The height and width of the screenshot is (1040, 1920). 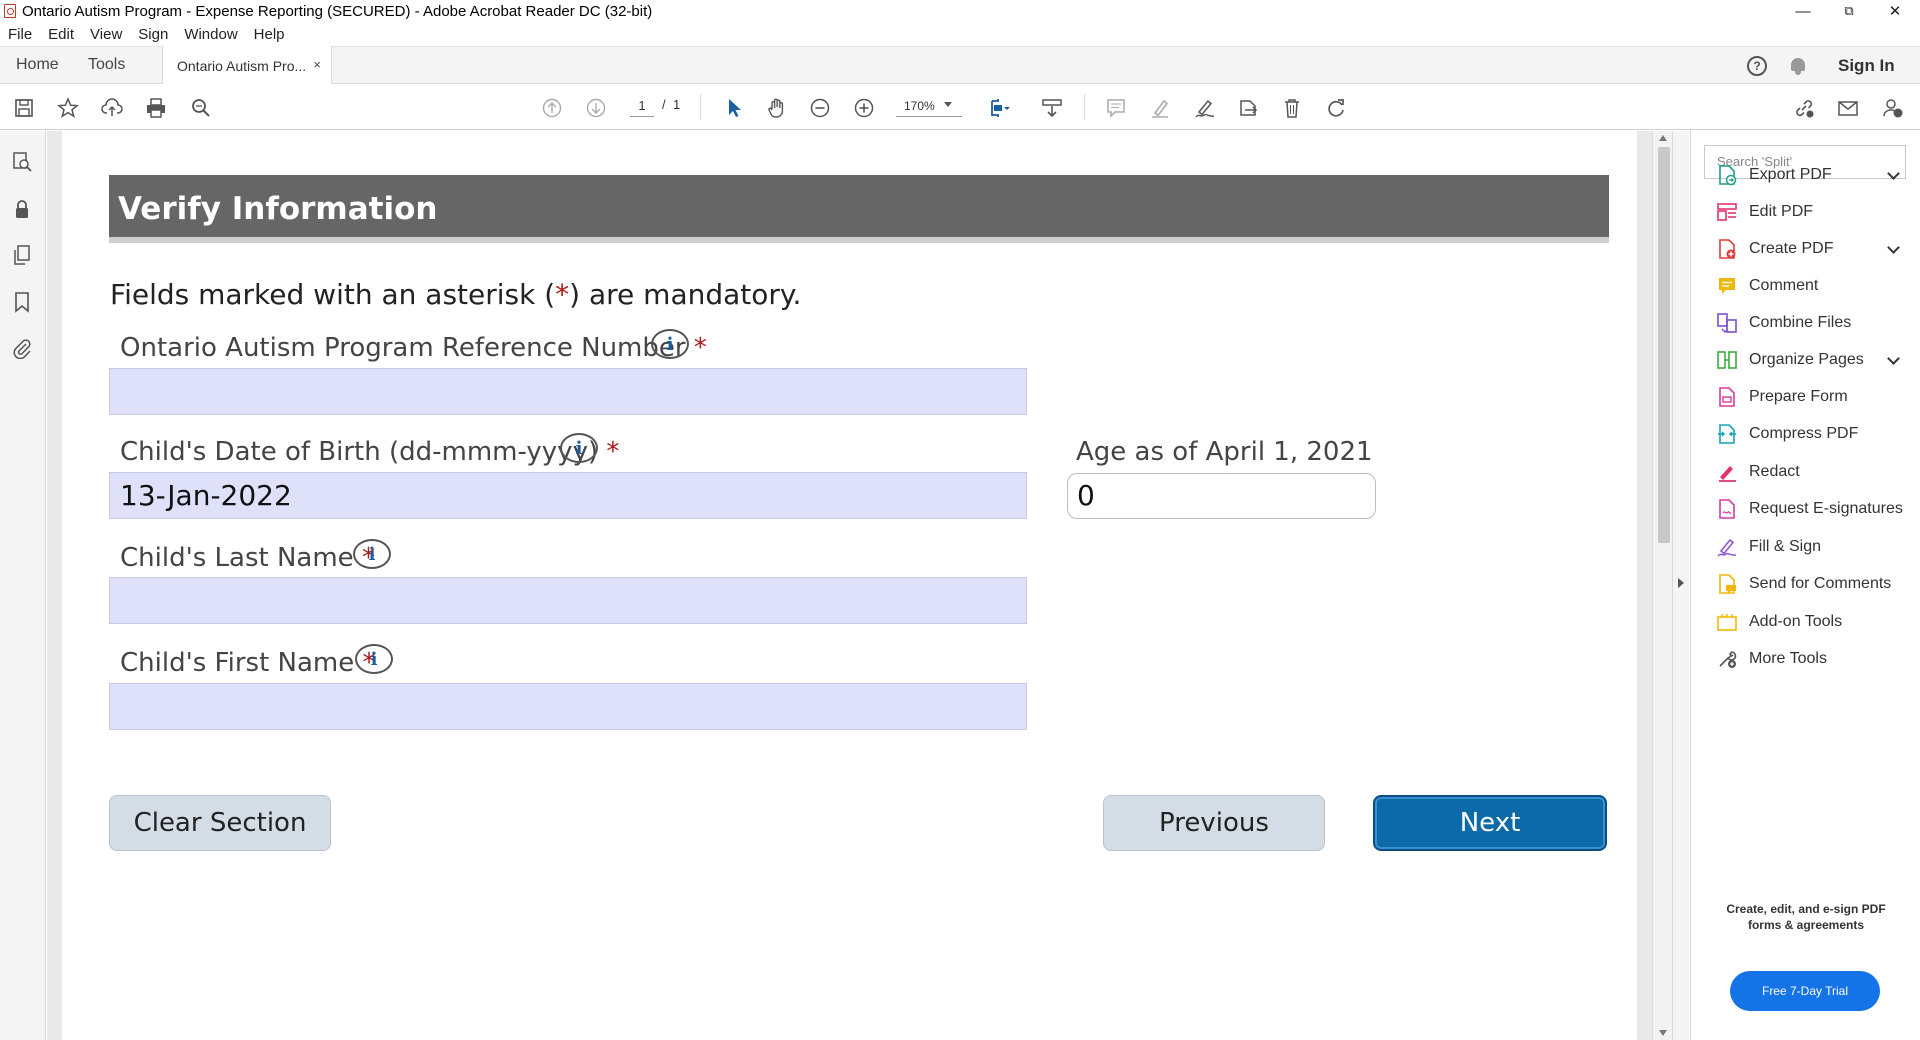 What do you see at coordinates (372, 554) in the screenshot?
I see `last-name-info-icon: i` at bounding box center [372, 554].